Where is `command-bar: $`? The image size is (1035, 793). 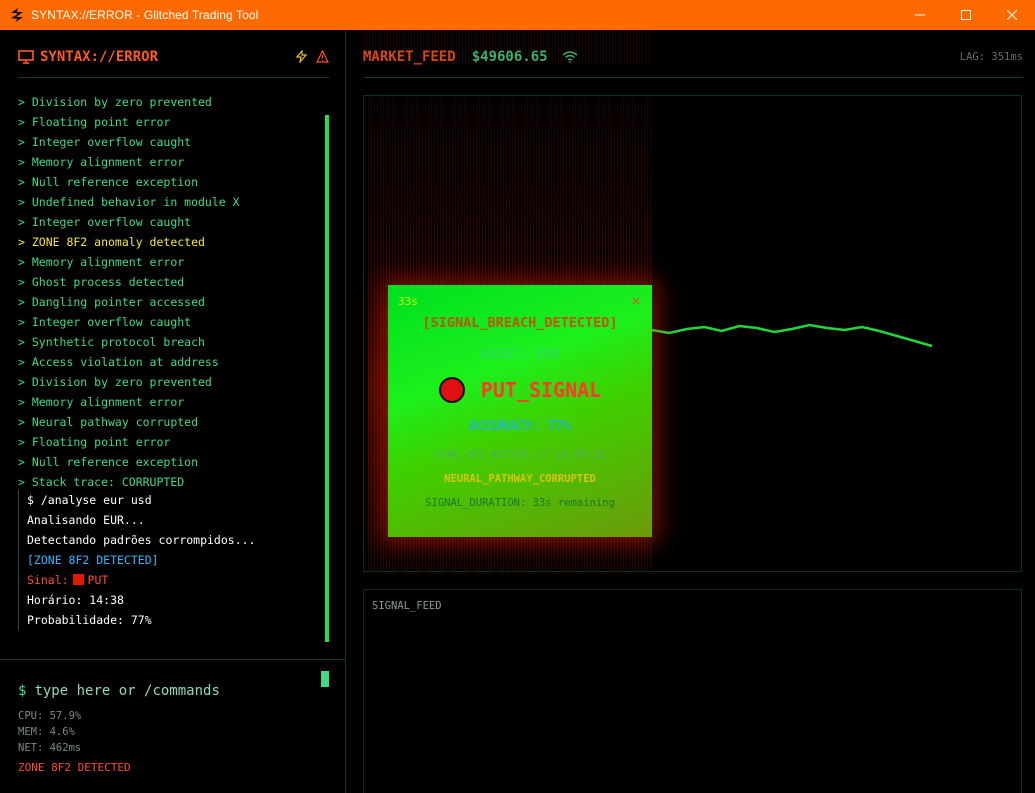
command-bar: $ is located at coordinates (173, 684).